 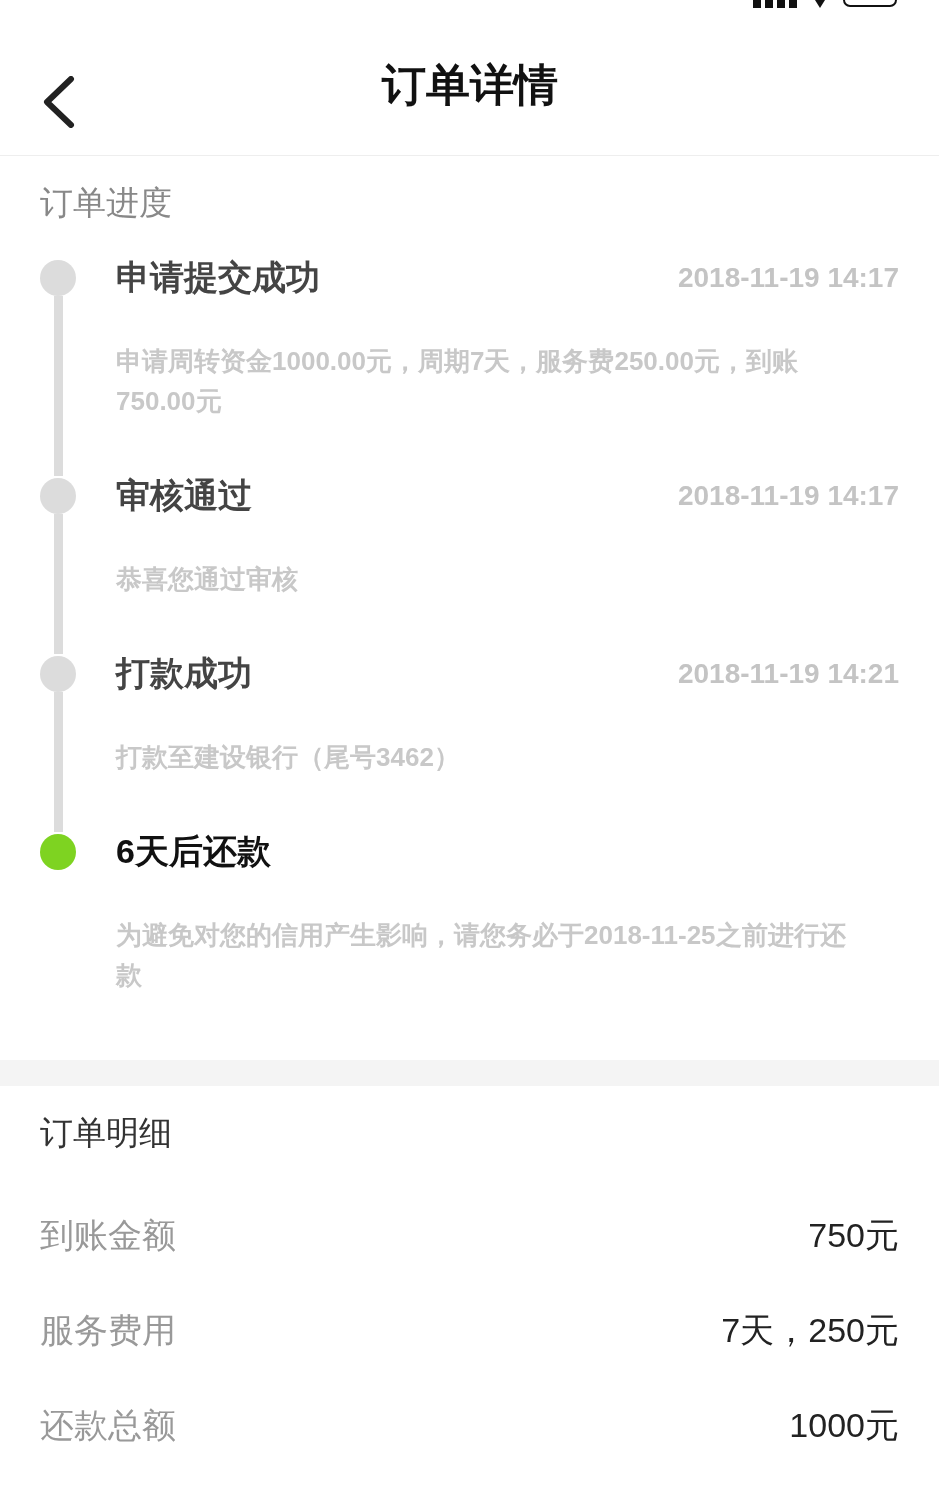 I want to click on wifi-icon, so click(x=820, y=4).